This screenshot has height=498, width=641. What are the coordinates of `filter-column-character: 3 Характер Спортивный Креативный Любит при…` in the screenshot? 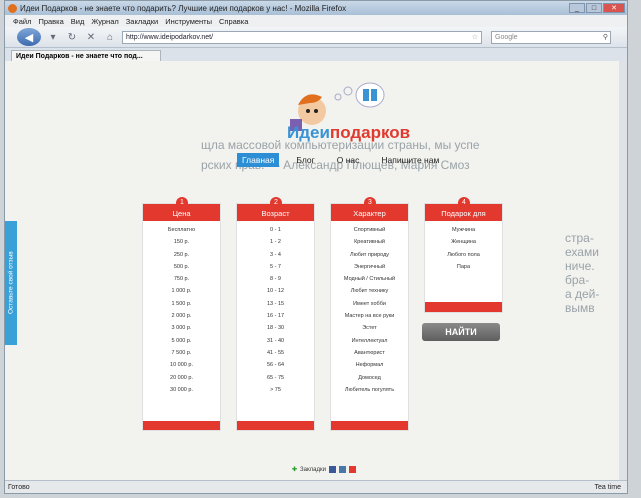 It's located at (369, 314).